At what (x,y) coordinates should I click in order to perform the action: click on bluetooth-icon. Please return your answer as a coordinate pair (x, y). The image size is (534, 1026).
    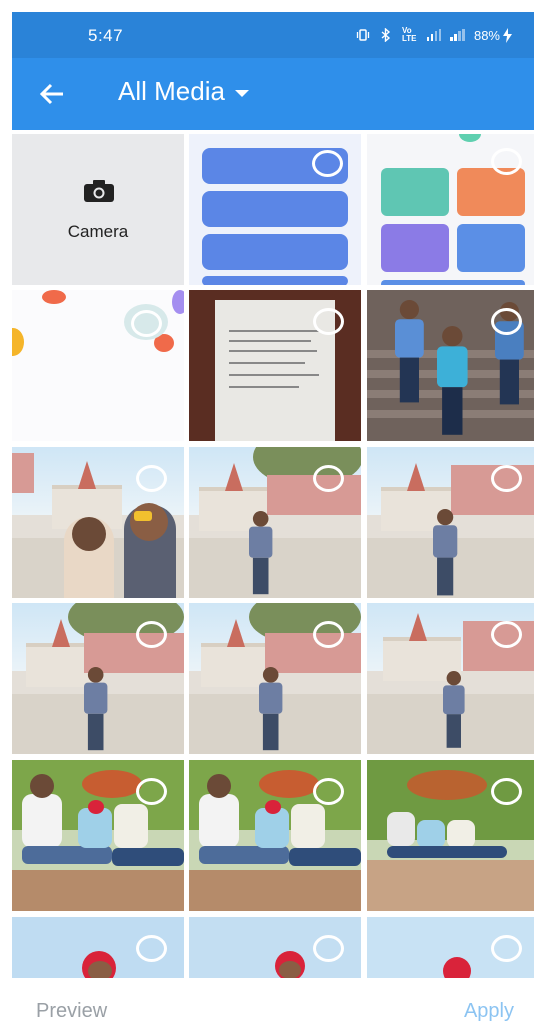
    Looking at the image, I should click on (386, 35).